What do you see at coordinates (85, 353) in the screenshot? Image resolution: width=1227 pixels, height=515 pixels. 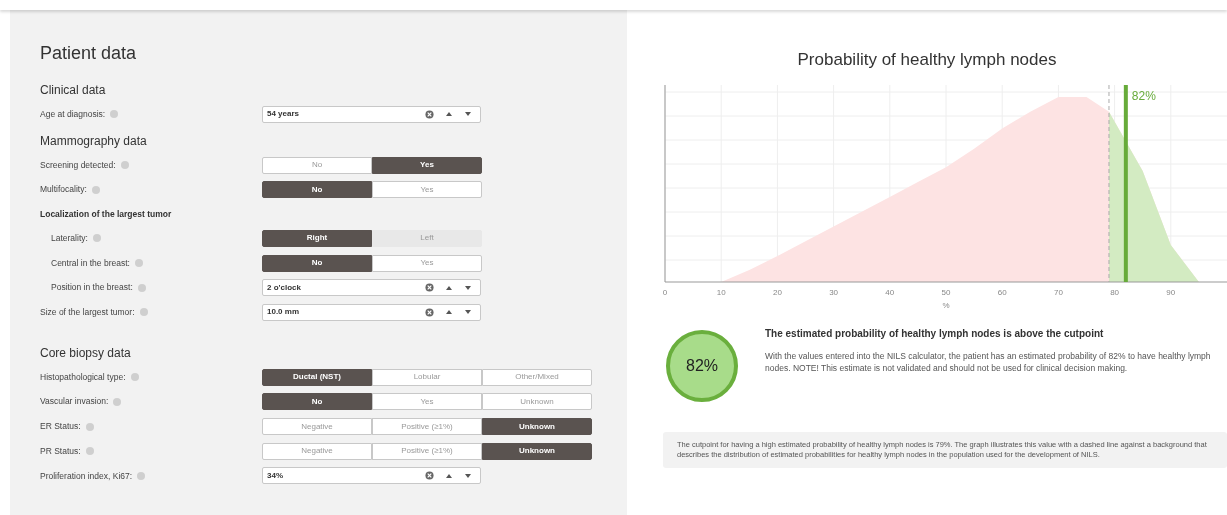 I see `section-title: Core biopsy data` at bounding box center [85, 353].